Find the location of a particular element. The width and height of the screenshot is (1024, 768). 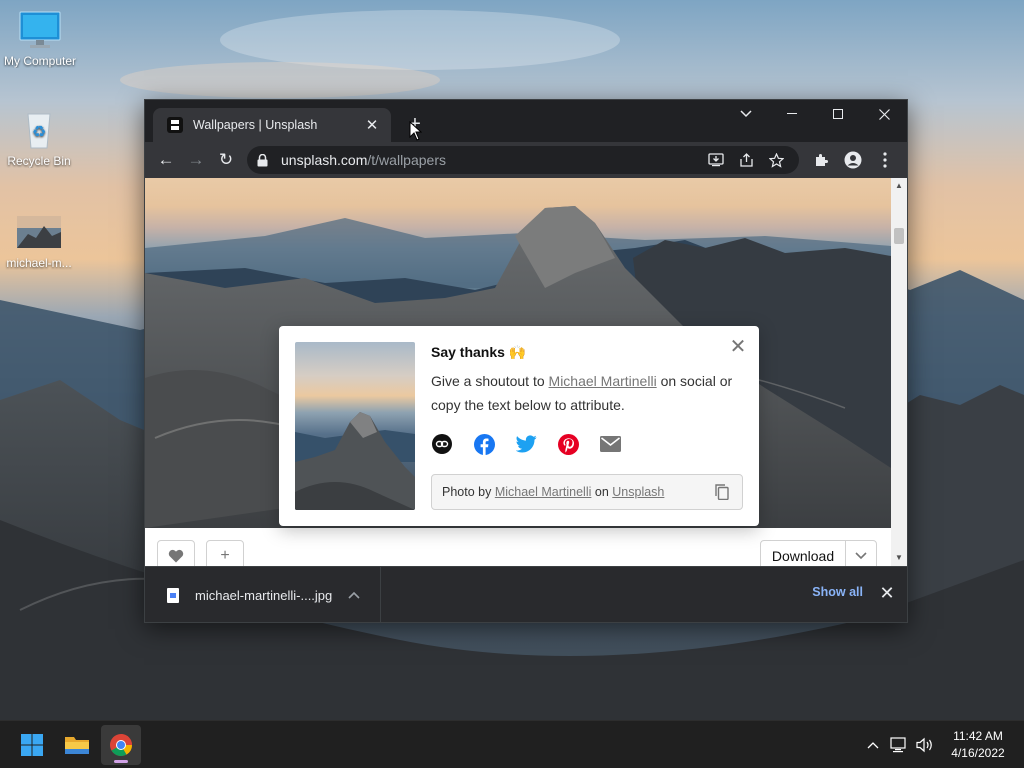

start-button is located at coordinates (32, 745).